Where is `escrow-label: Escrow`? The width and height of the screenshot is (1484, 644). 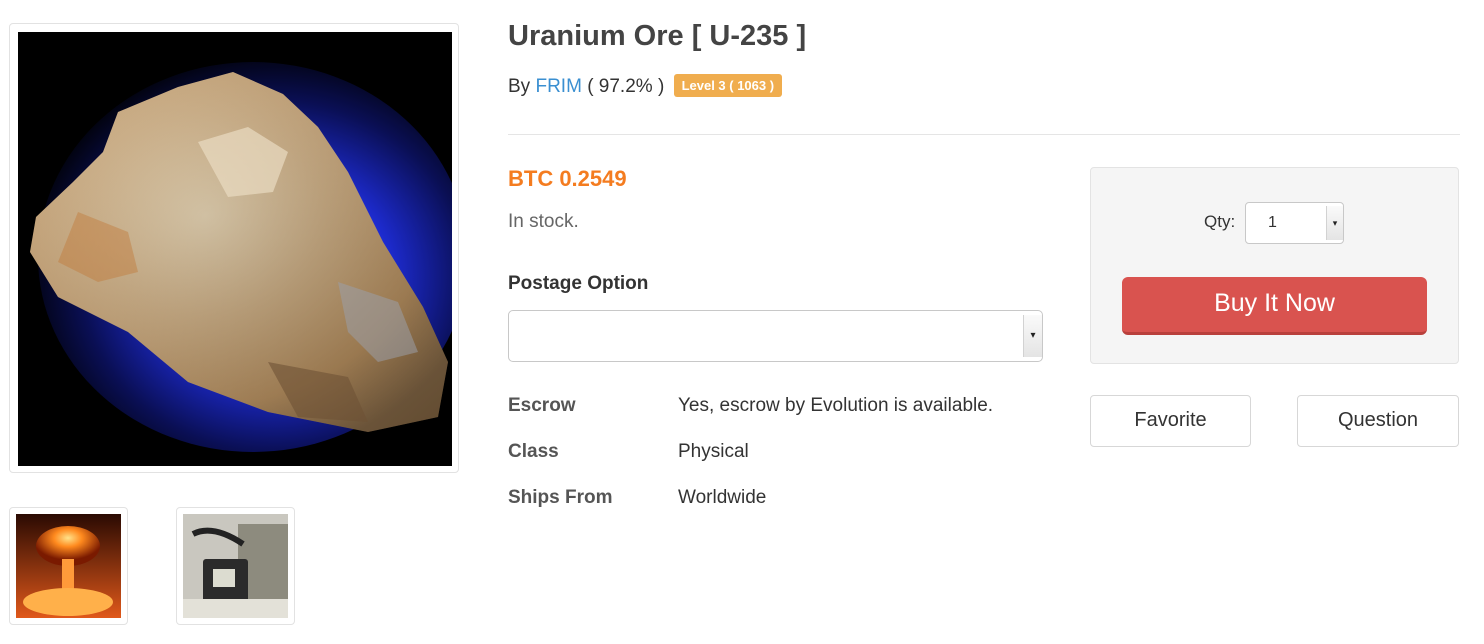
escrow-label: Escrow is located at coordinates (542, 405).